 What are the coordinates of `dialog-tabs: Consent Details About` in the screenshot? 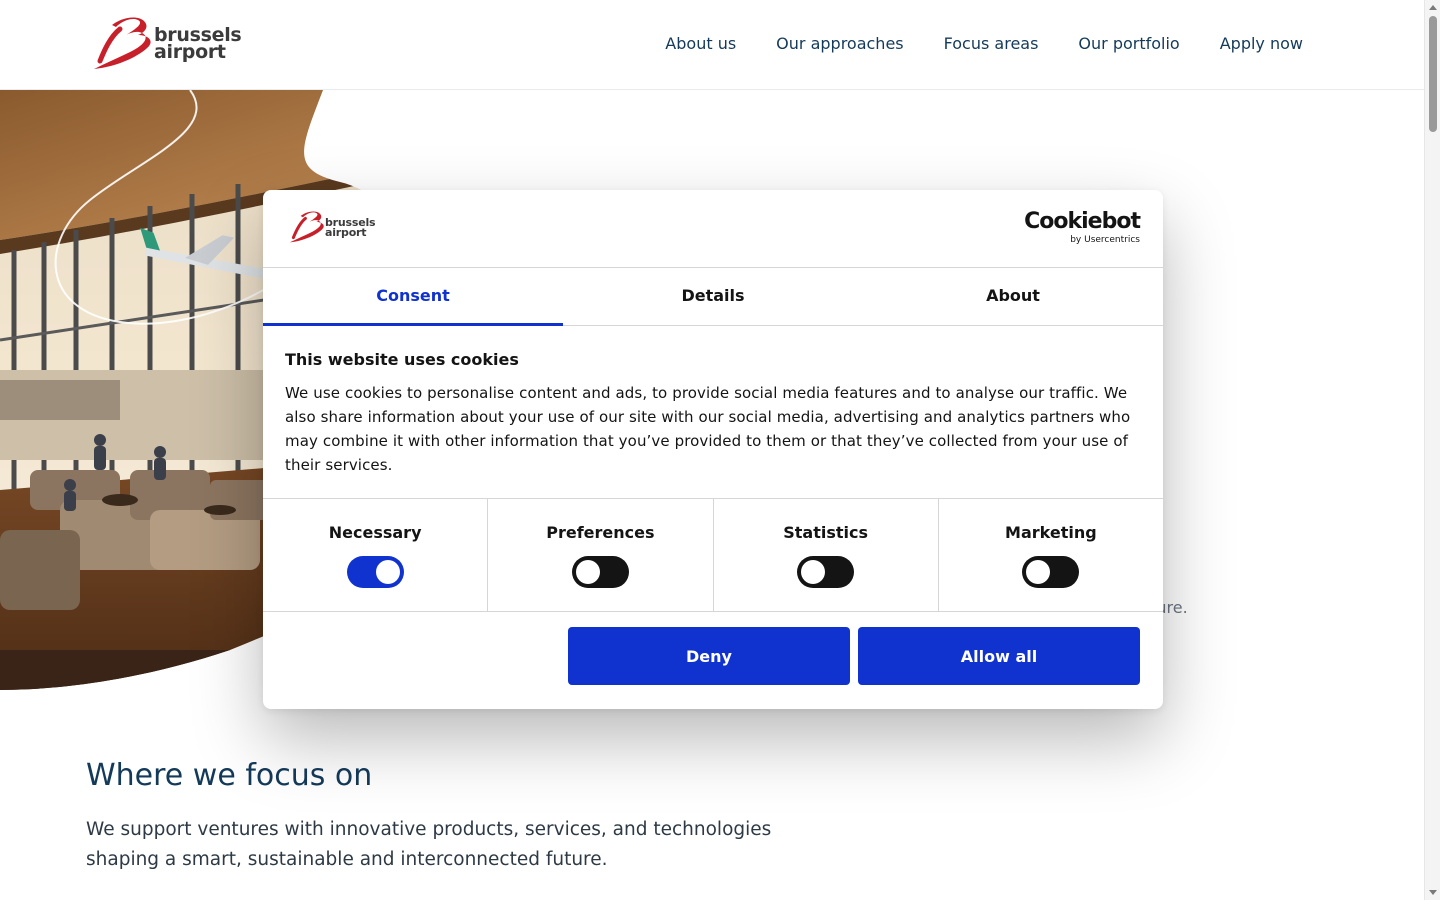 It's located at (713, 297).